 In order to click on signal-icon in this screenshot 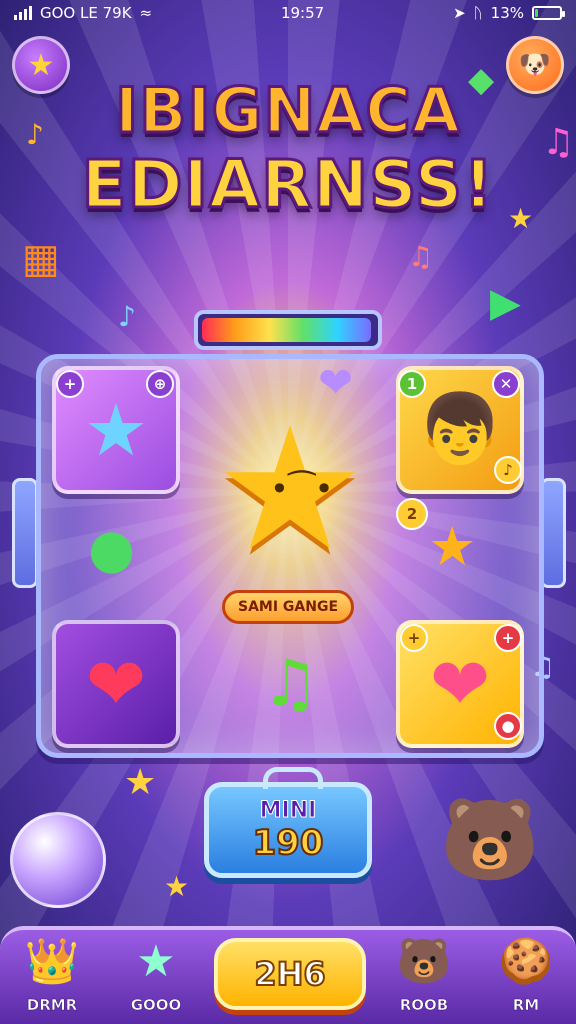, I will do `click(23, 13)`.